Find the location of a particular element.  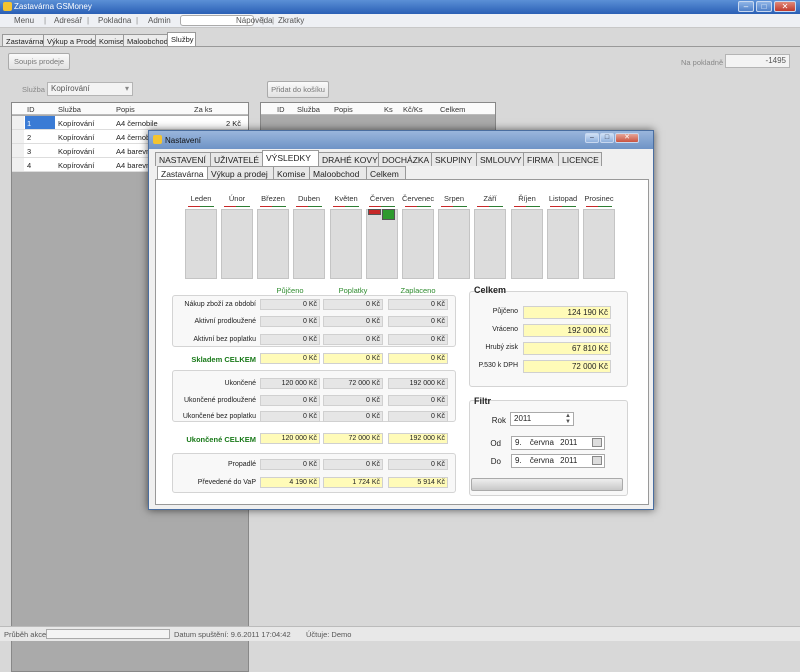

menu-item-zkratky: Zkratky is located at coordinates (291, 20).